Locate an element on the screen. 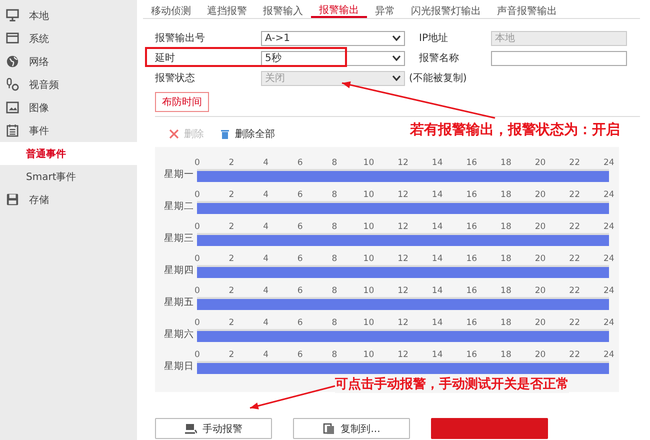 The height and width of the screenshot is (440, 650). day-label: 星期四 is located at coordinates (179, 270).